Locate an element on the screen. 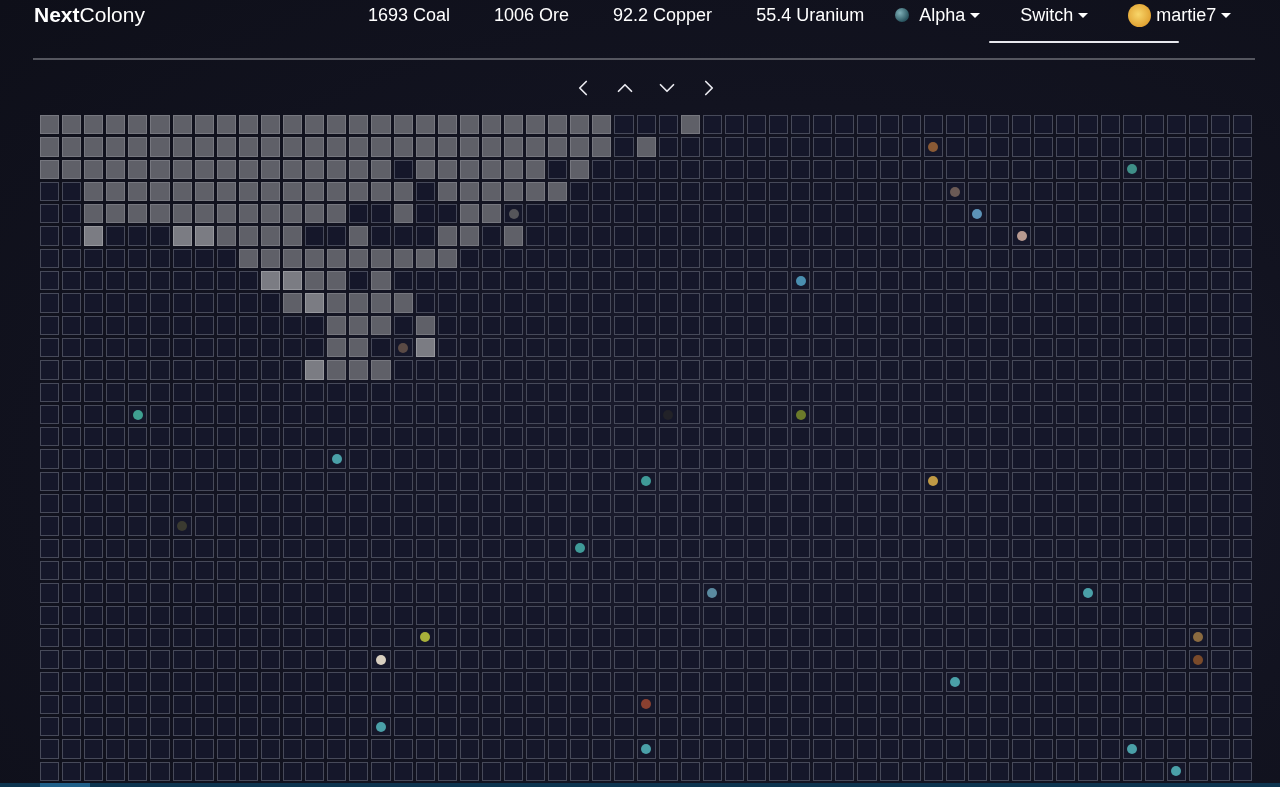  nav-menu-link: Alpha is located at coordinates (938, 15).